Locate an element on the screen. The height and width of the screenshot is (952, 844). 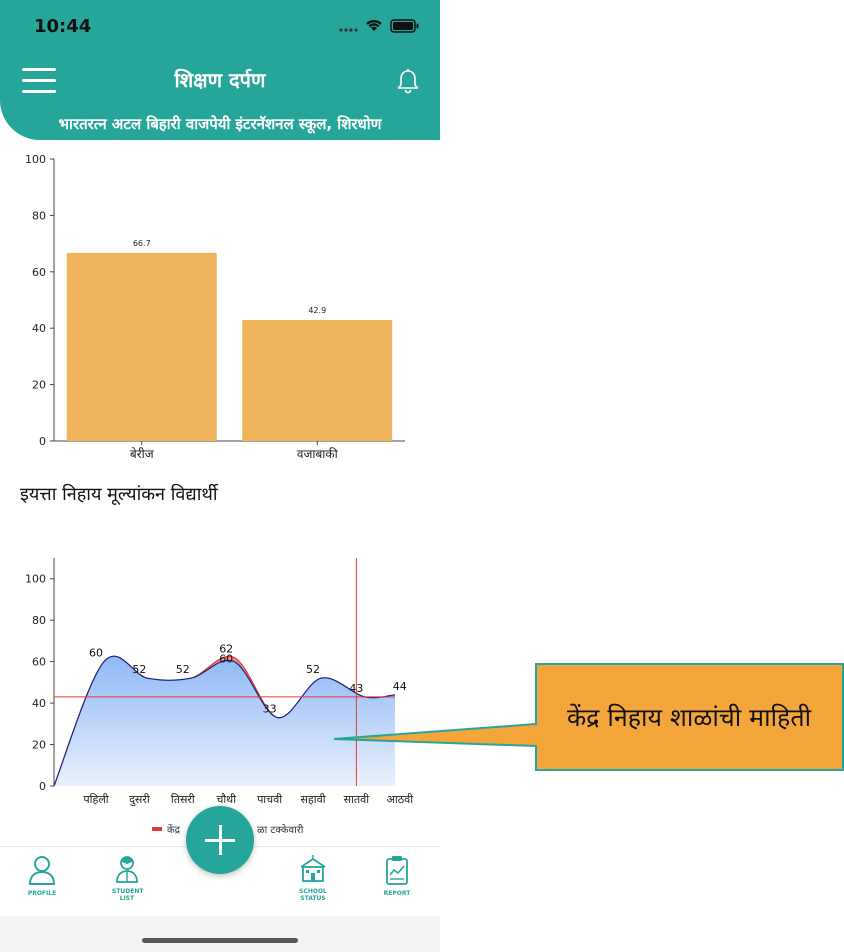
profile-icon is located at coordinates (42, 870).